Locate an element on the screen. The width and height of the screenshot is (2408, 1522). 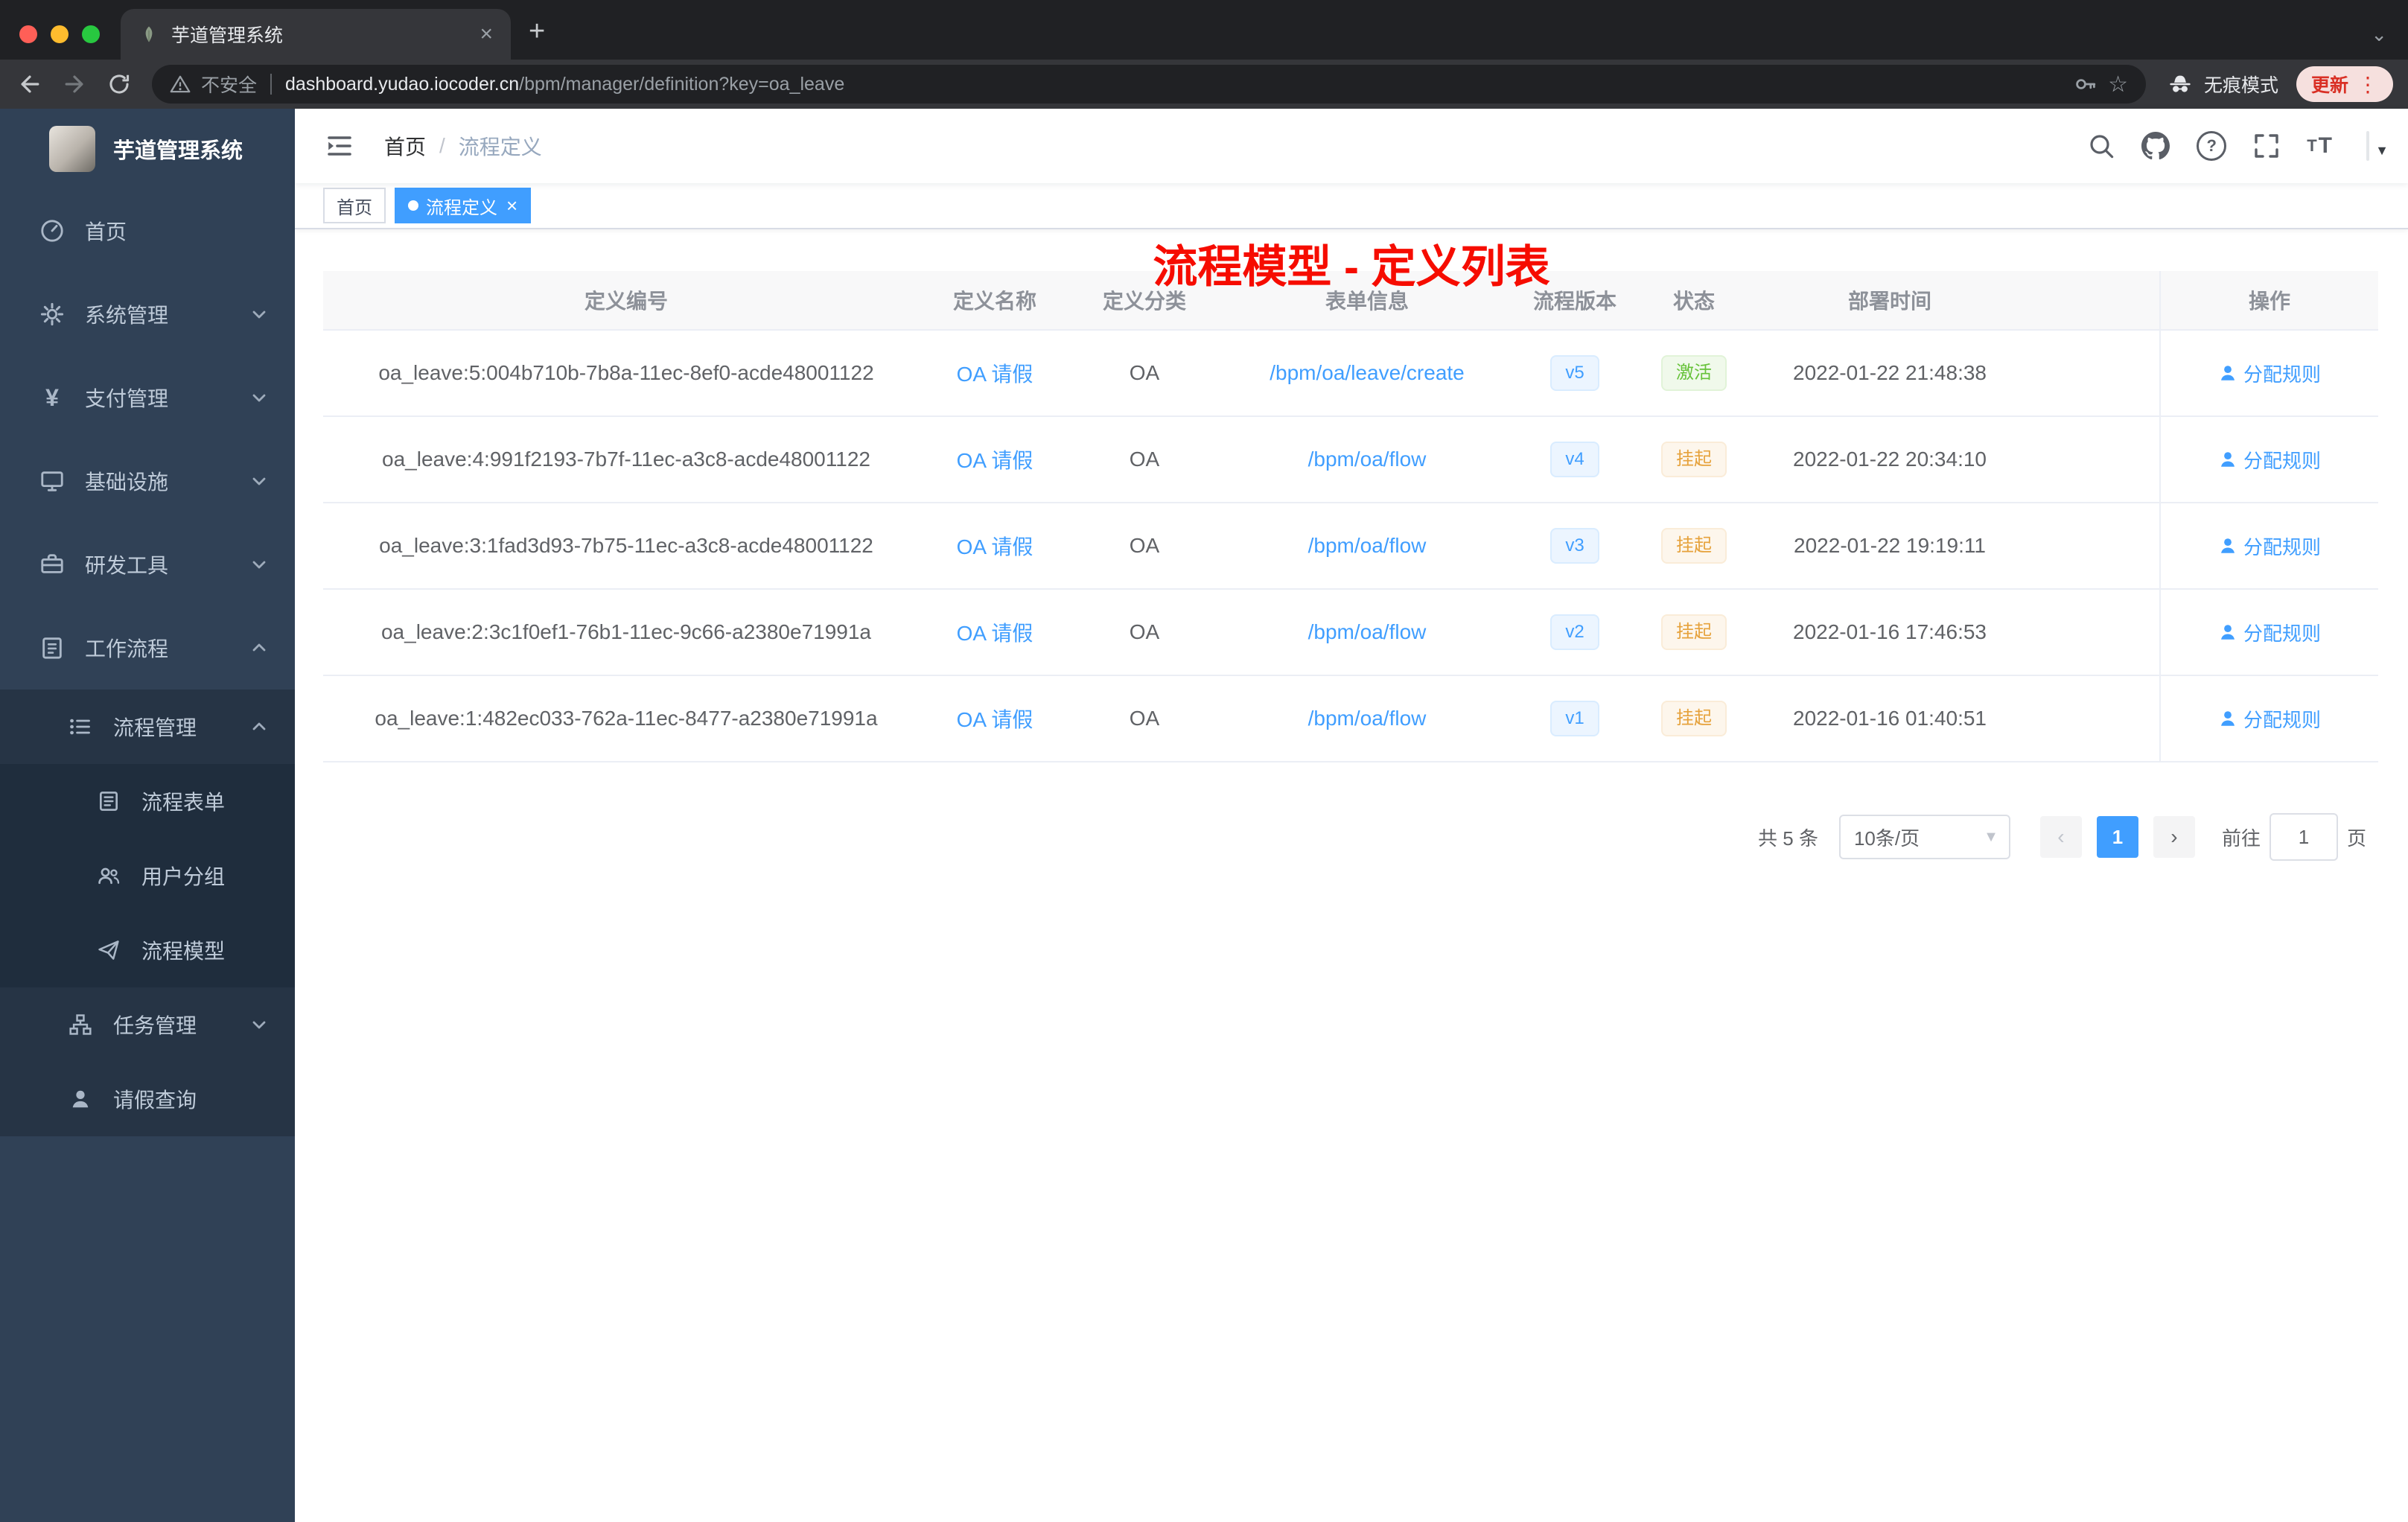
font-size-icon: TT is located at coordinates (2320, 146).